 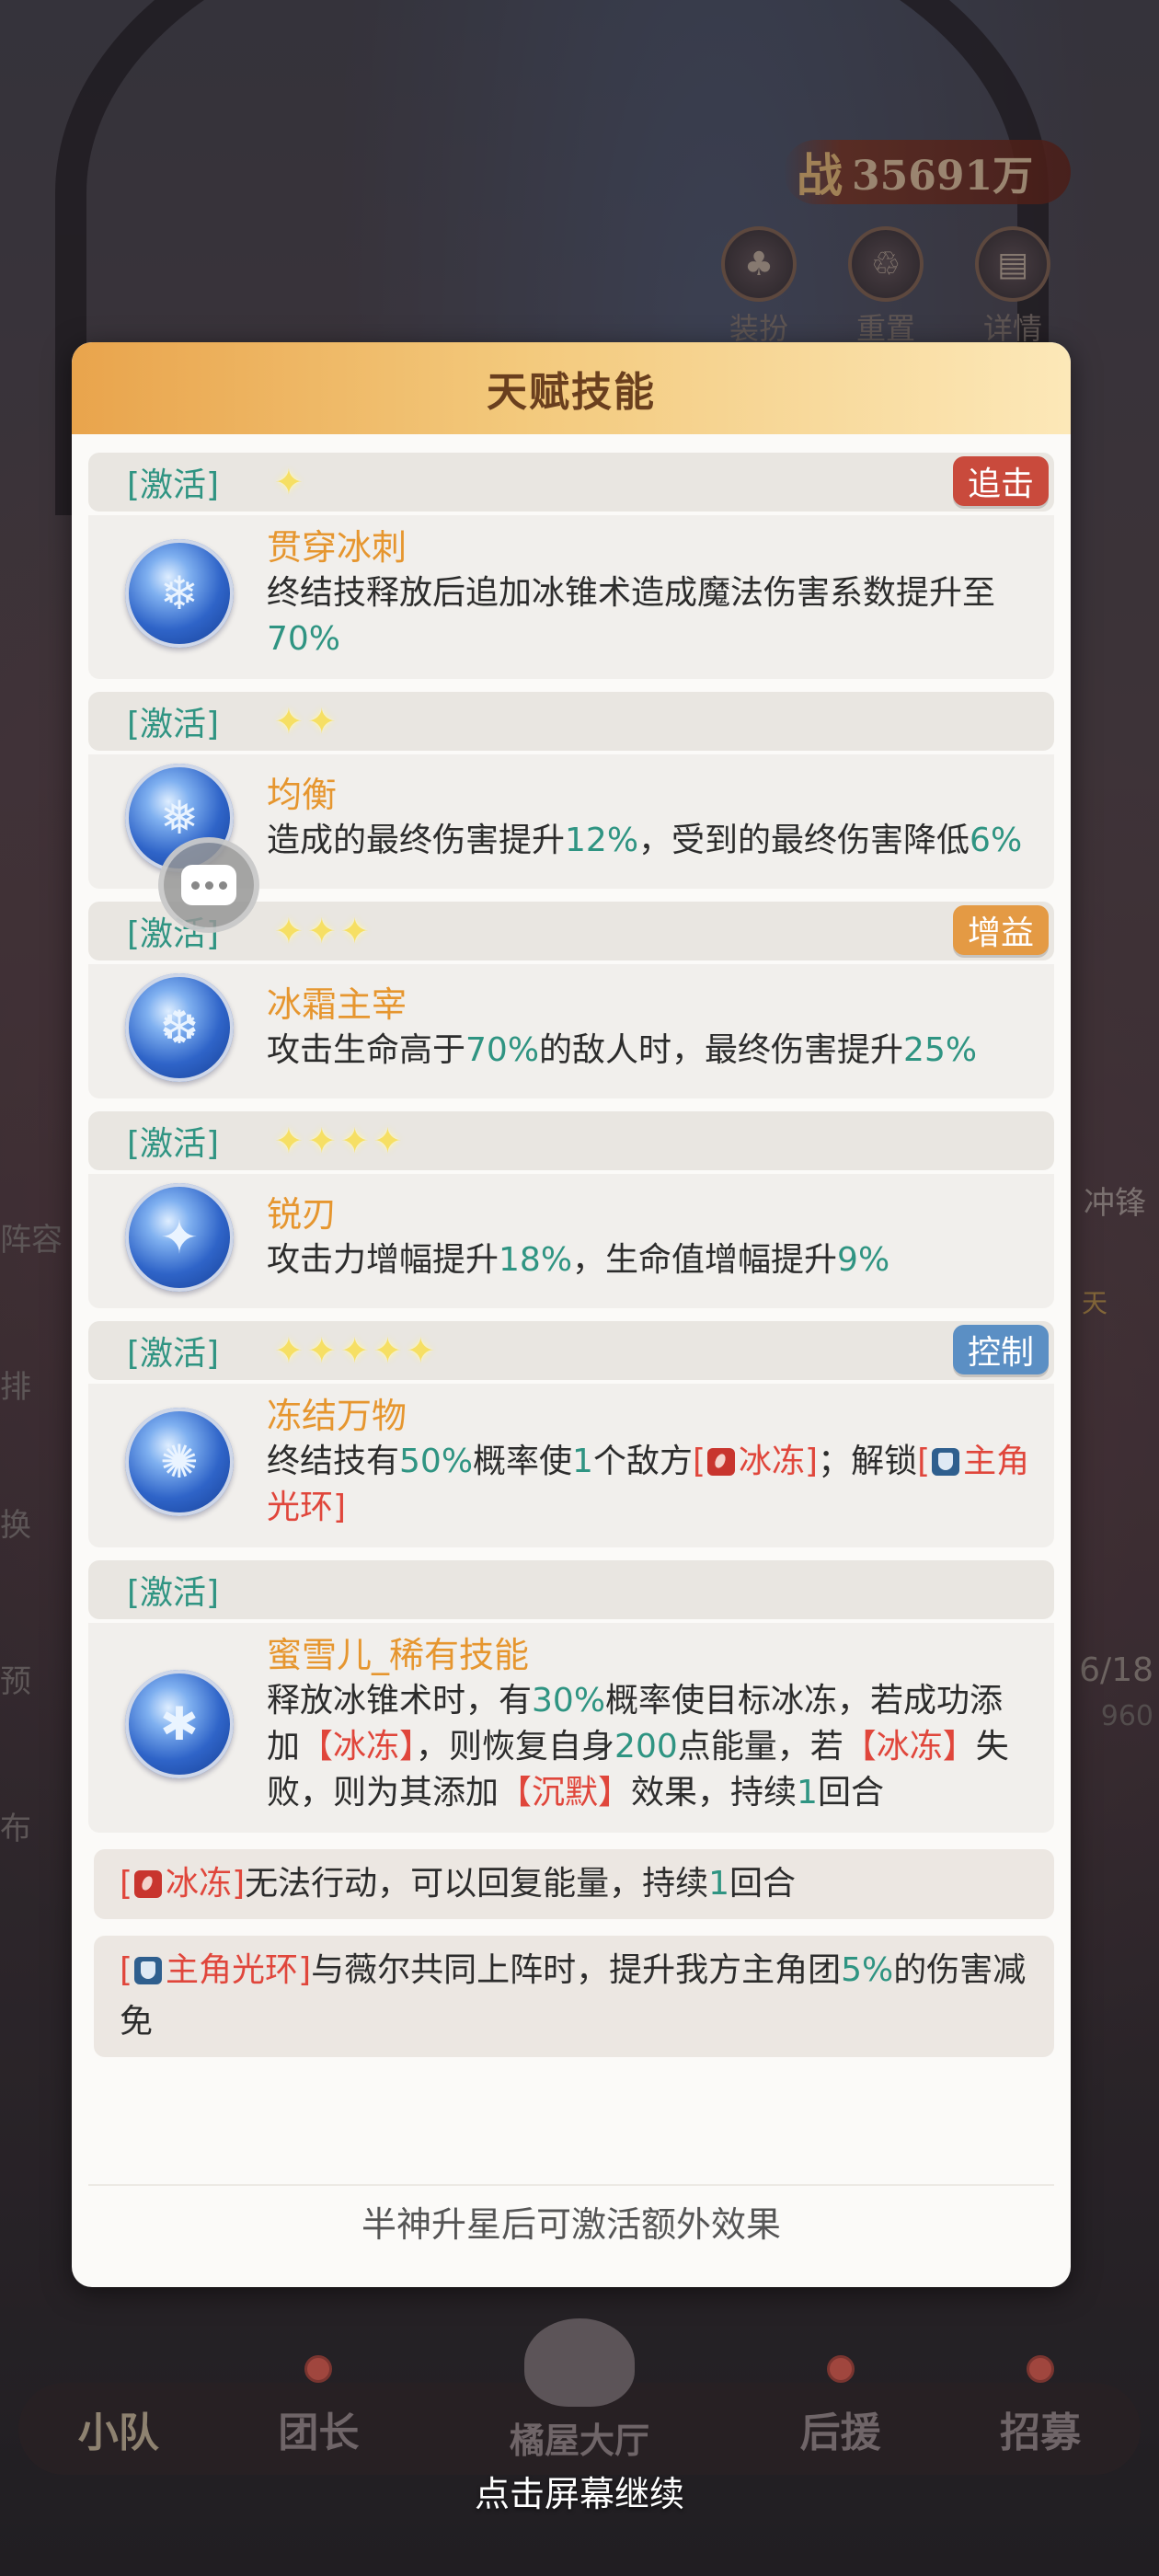 What do you see at coordinates (705, 1260) in the screenshot?
I see `description-text: ，生命值增幅提升` at bounding box center [705, 1260].